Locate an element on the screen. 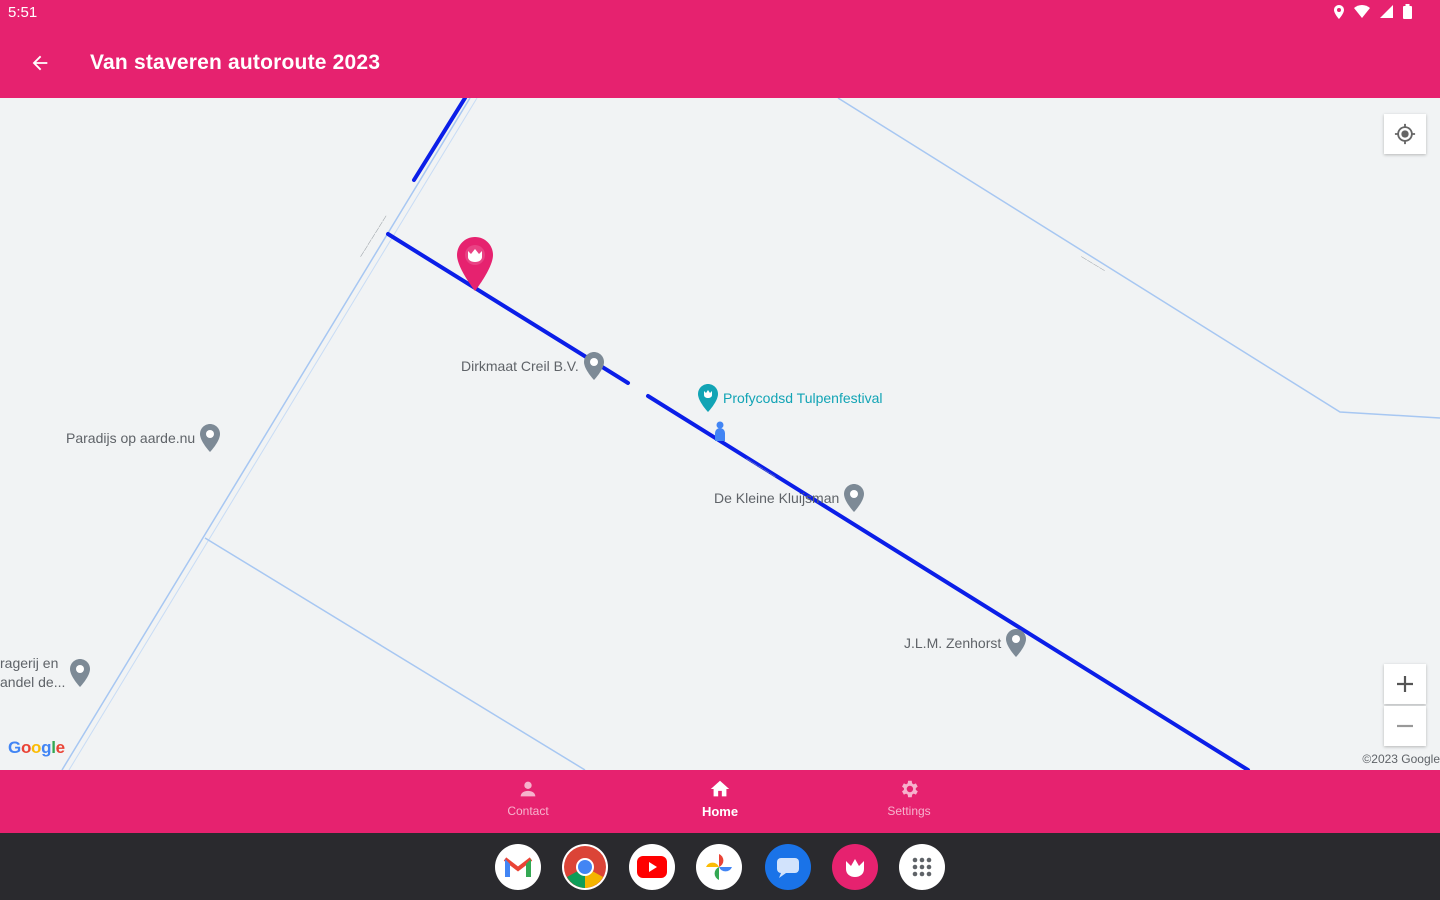  taskbar is located at coordinates (720, 866).